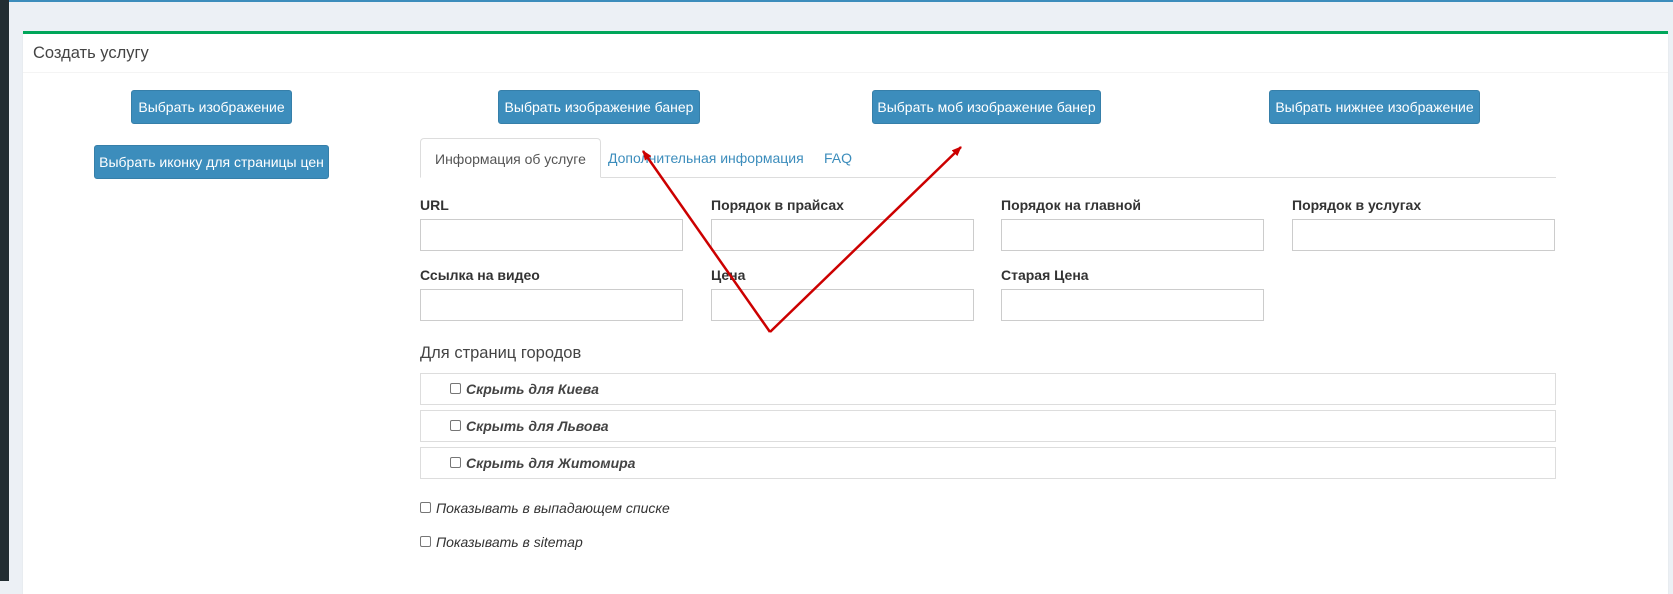  Describe the element at coordinates (599, 107) in the screenshot. I see `select-banner-button: Выбрать изображение банер` at that location.